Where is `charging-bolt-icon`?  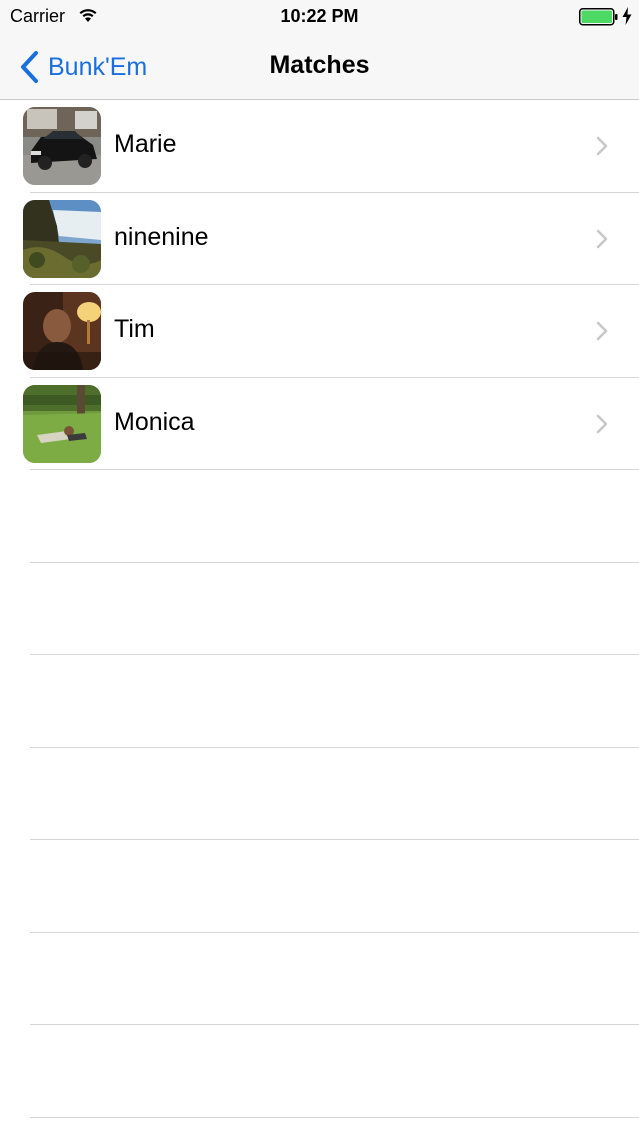
charging-bolt-icon is located at coordinates (627, 16).